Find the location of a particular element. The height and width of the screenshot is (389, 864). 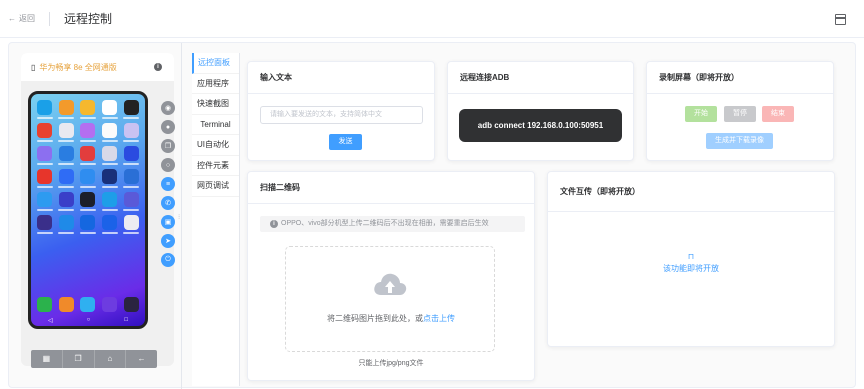

menu-item-web-debug: 网页调试 is located at coordinates (215, 186).